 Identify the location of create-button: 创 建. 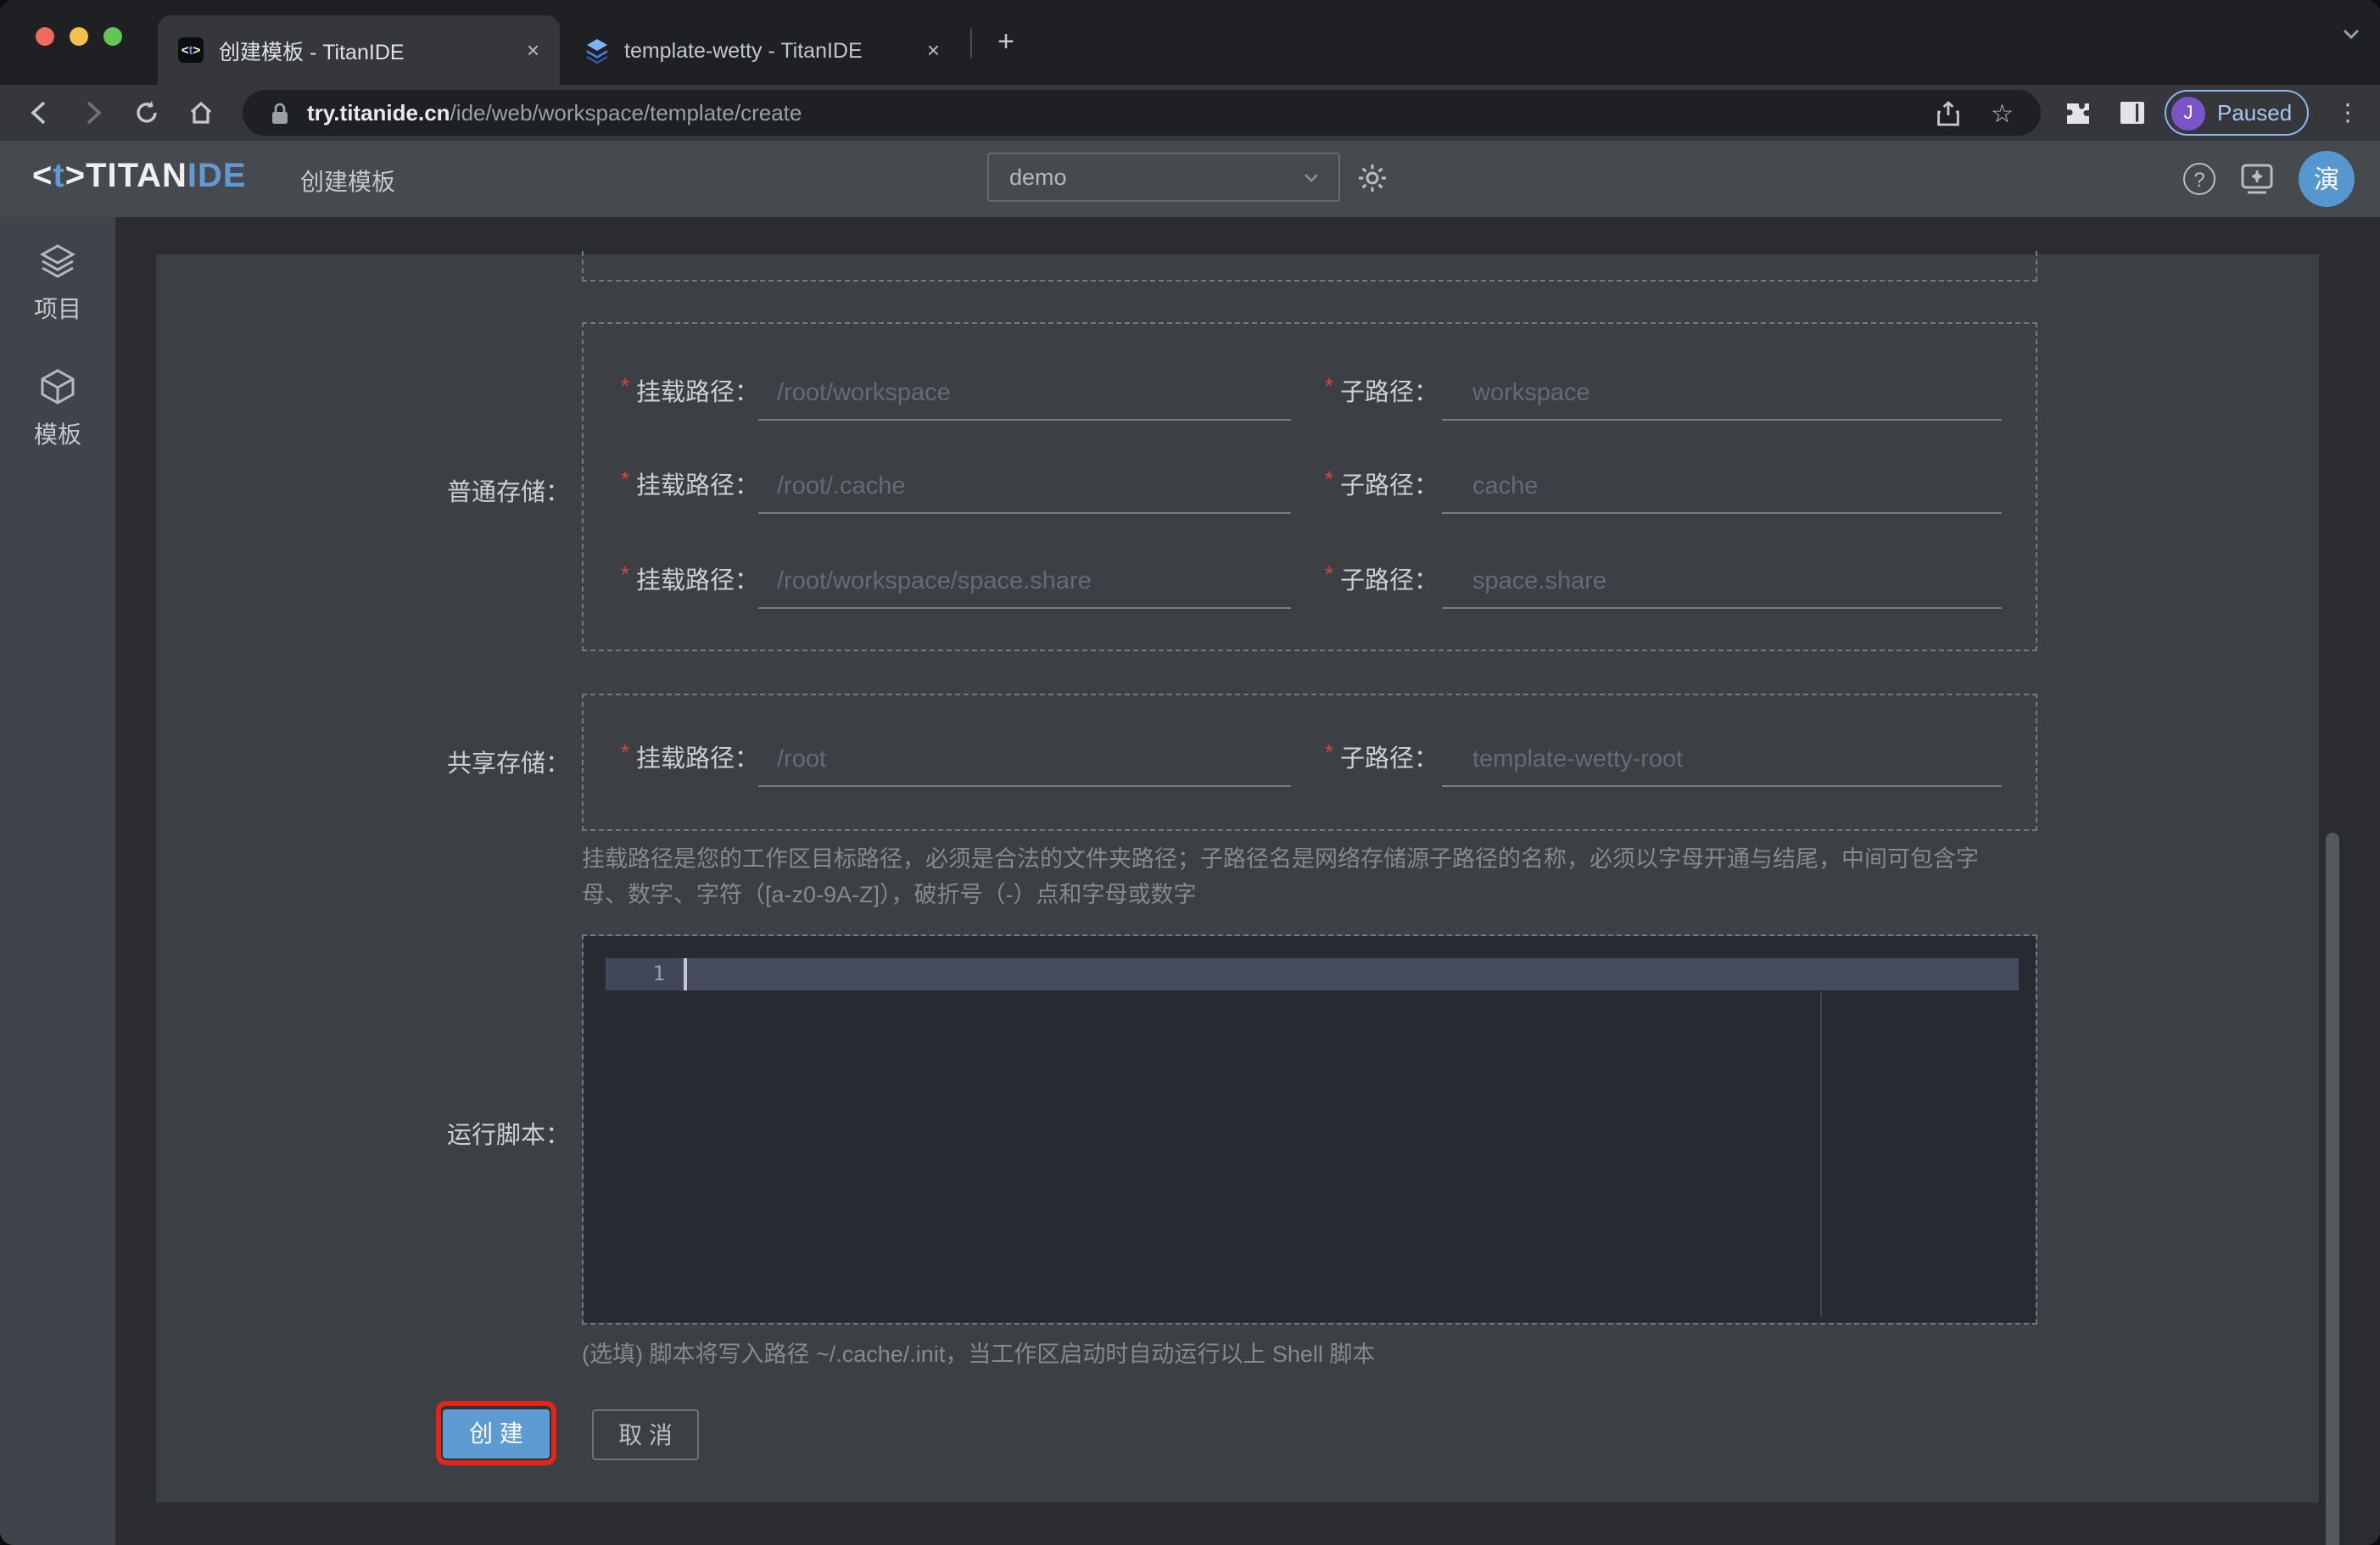
(496, 1433).